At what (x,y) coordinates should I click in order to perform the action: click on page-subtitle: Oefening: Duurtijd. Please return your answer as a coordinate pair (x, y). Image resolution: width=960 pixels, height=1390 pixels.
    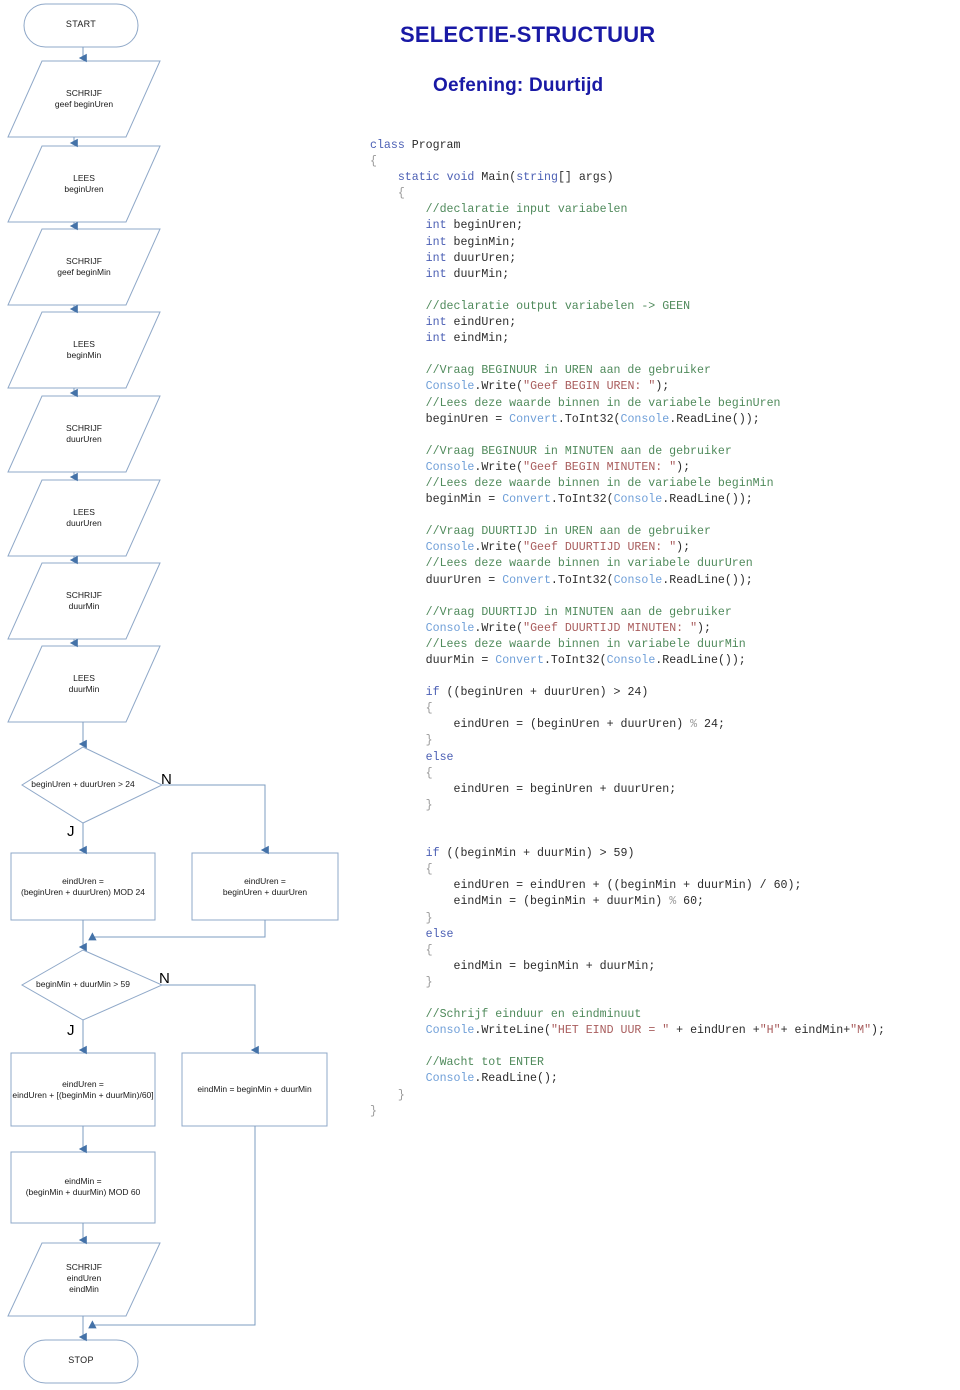
    Looking at the image, I should click on (518, 85).